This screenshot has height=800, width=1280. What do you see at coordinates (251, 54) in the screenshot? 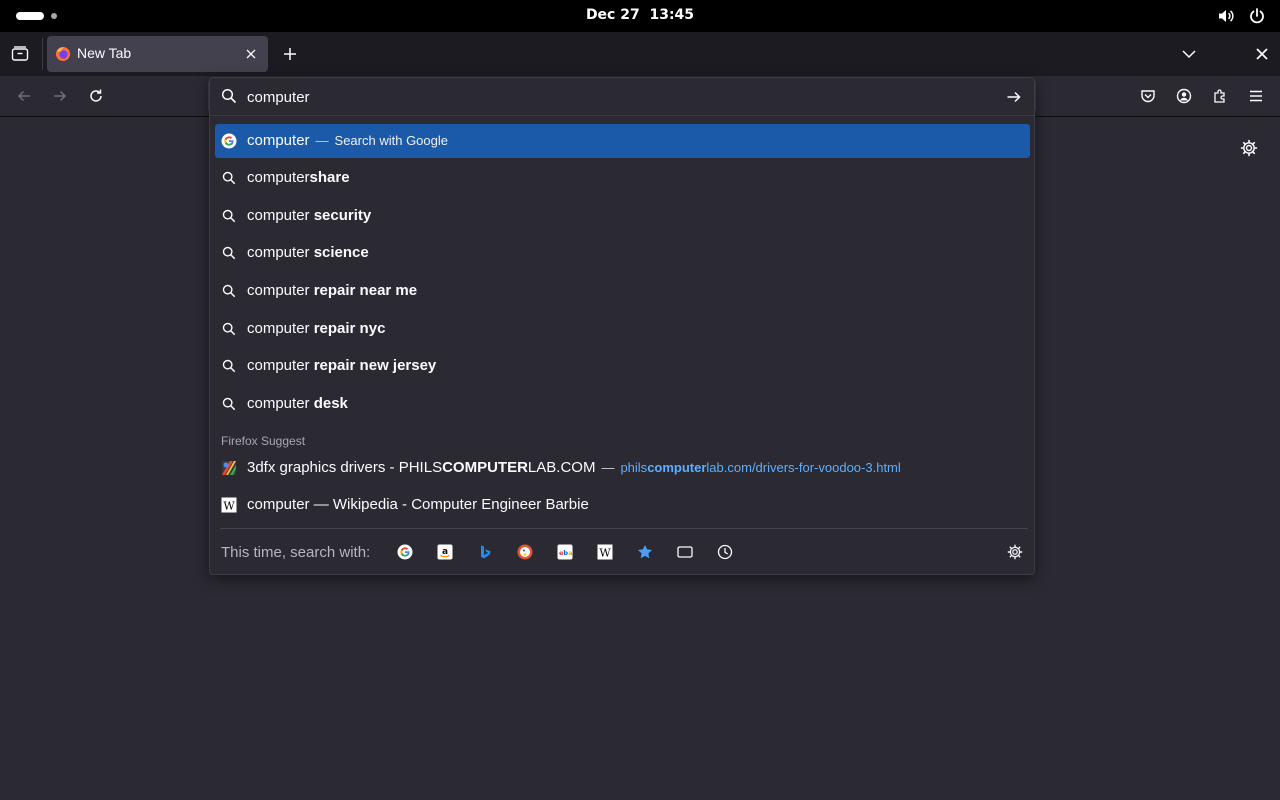
I see `close-tab-icon` at bounding box center [251, 54].